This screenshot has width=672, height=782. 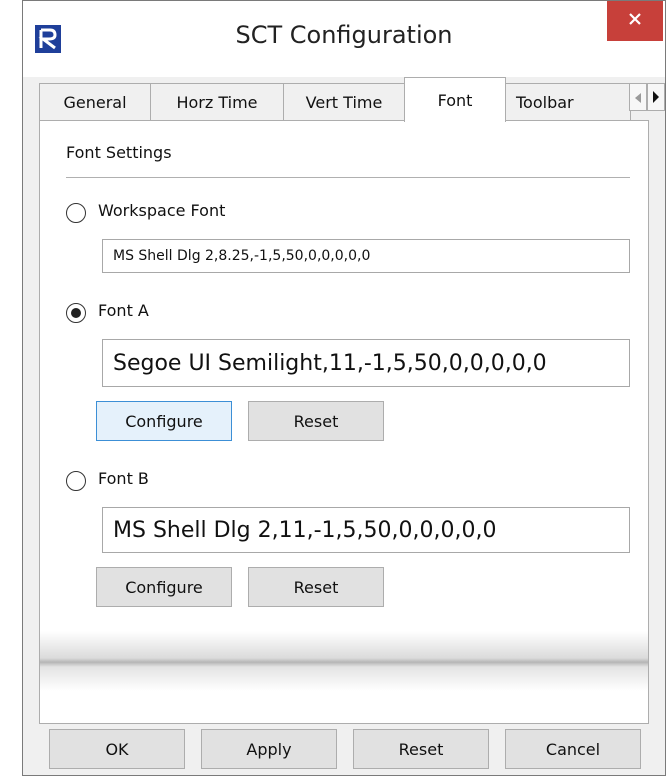 I want to click on close-button, so click(x=635, y=21).